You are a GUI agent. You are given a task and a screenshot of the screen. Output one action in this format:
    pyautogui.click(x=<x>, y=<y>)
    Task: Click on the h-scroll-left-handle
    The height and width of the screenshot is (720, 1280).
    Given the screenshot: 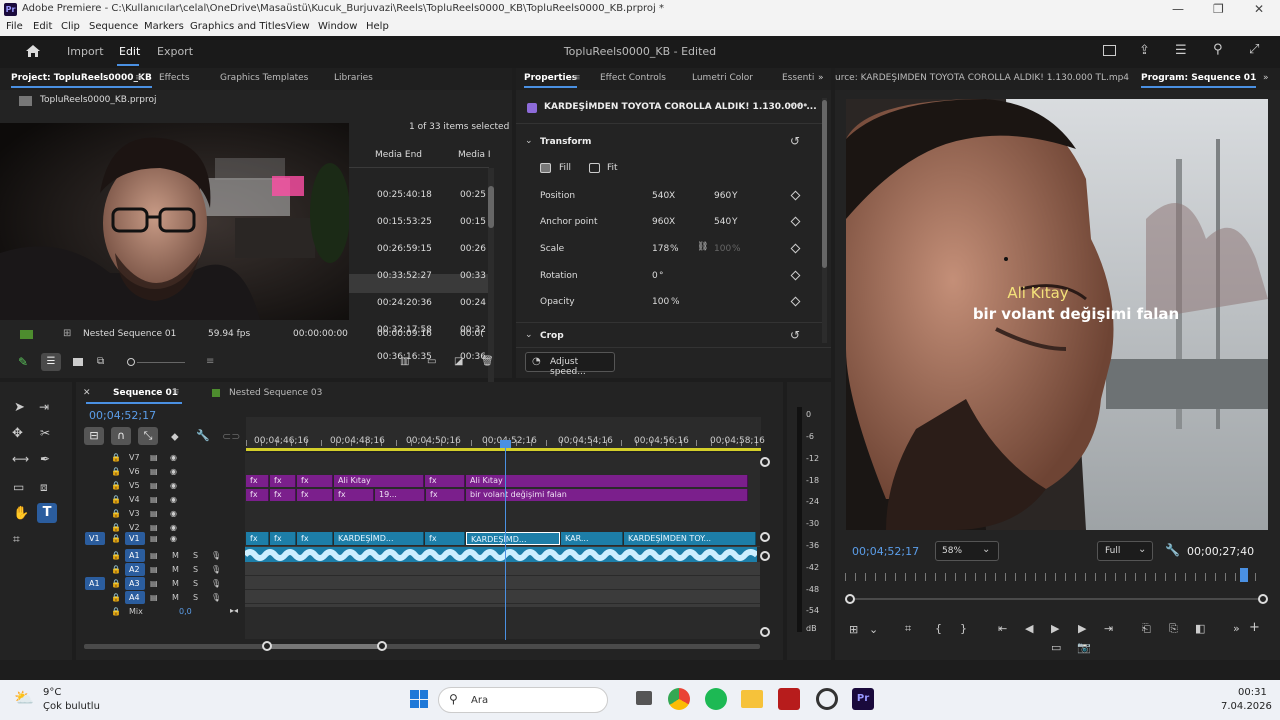 What is the action you would take?
    pyautogui.click(x=267, y=646)
    